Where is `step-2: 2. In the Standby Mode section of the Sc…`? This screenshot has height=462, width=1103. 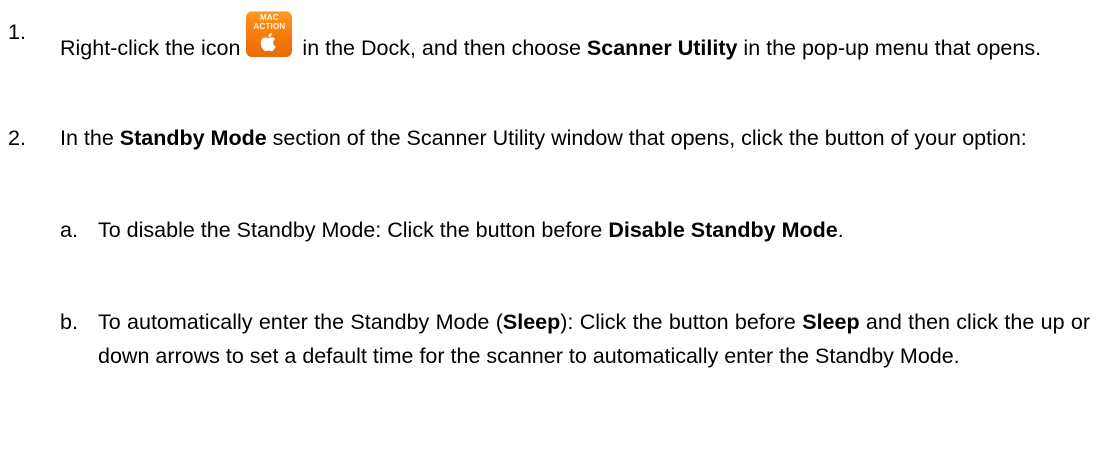
step-2: 2. In the Standby Mode section of the Sc… is located at coordinates (545, 156).